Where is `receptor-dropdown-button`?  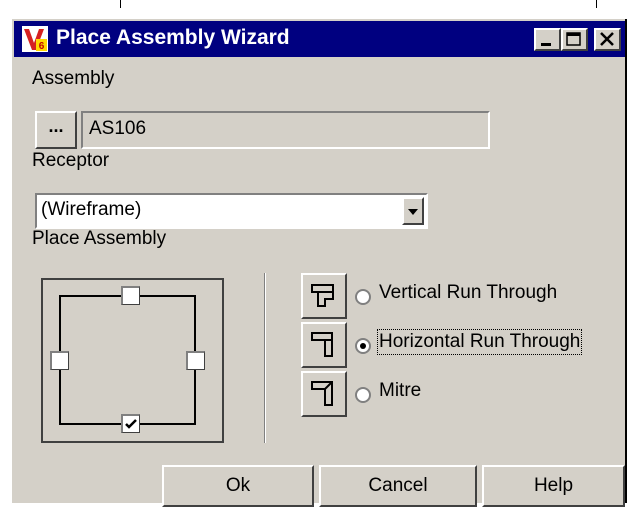 receptor-dropdown-button is located at coordinates (413, 211).